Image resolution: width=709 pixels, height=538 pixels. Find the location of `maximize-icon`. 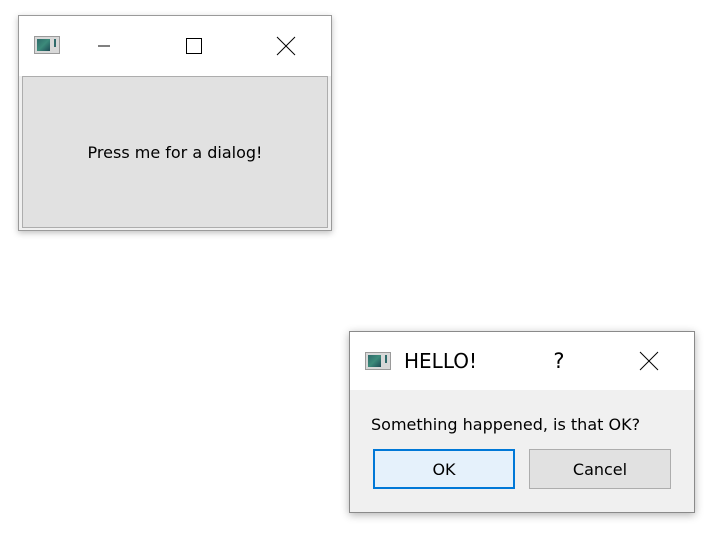

maximize-icon is located at coordinates (194, 46).